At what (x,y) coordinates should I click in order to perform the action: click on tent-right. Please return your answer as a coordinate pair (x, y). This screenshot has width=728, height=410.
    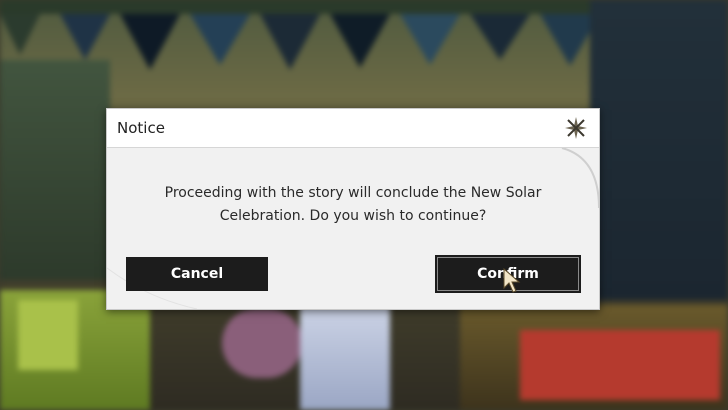
    Looking at the image, I should click on (659, 150).